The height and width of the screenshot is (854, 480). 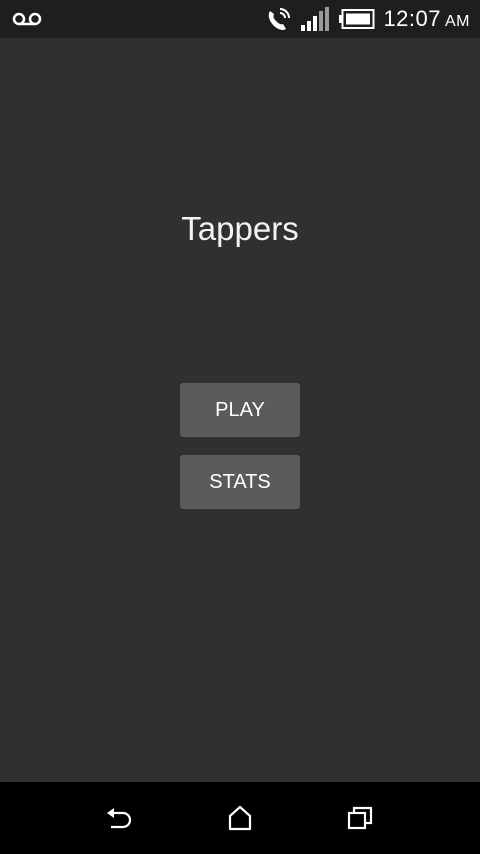 I want to click on clock: 12:07 AM, so click(x=426, y=19).